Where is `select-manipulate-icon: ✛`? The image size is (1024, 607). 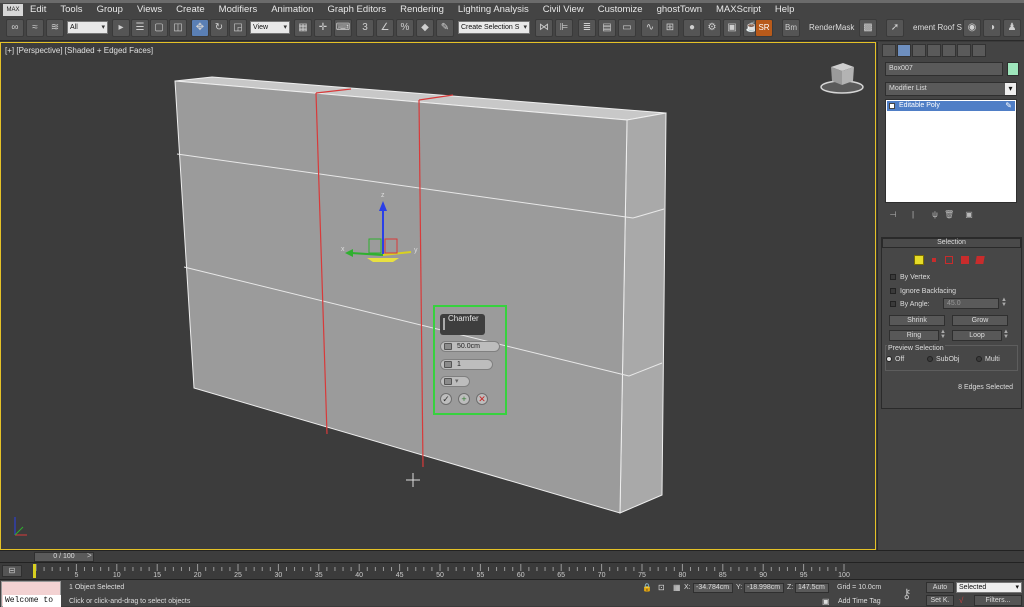 select-manipulate-icon: ✛ is located at coordinates (323, 28).